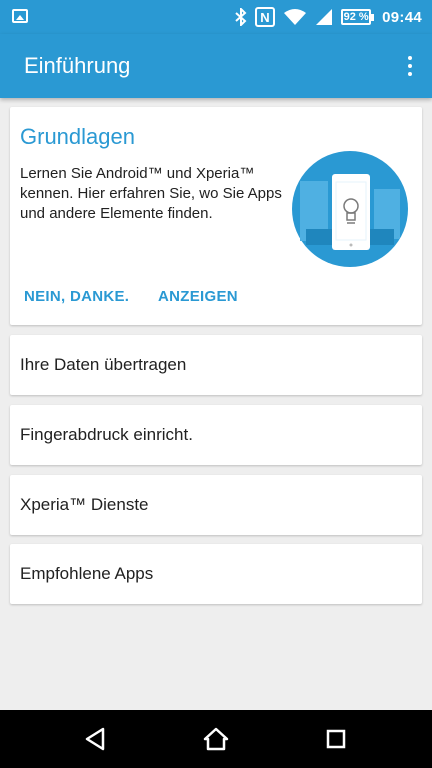 This screenshot has height=768, width=432. I want to click on bluetooth-icon, so click(241, 17).